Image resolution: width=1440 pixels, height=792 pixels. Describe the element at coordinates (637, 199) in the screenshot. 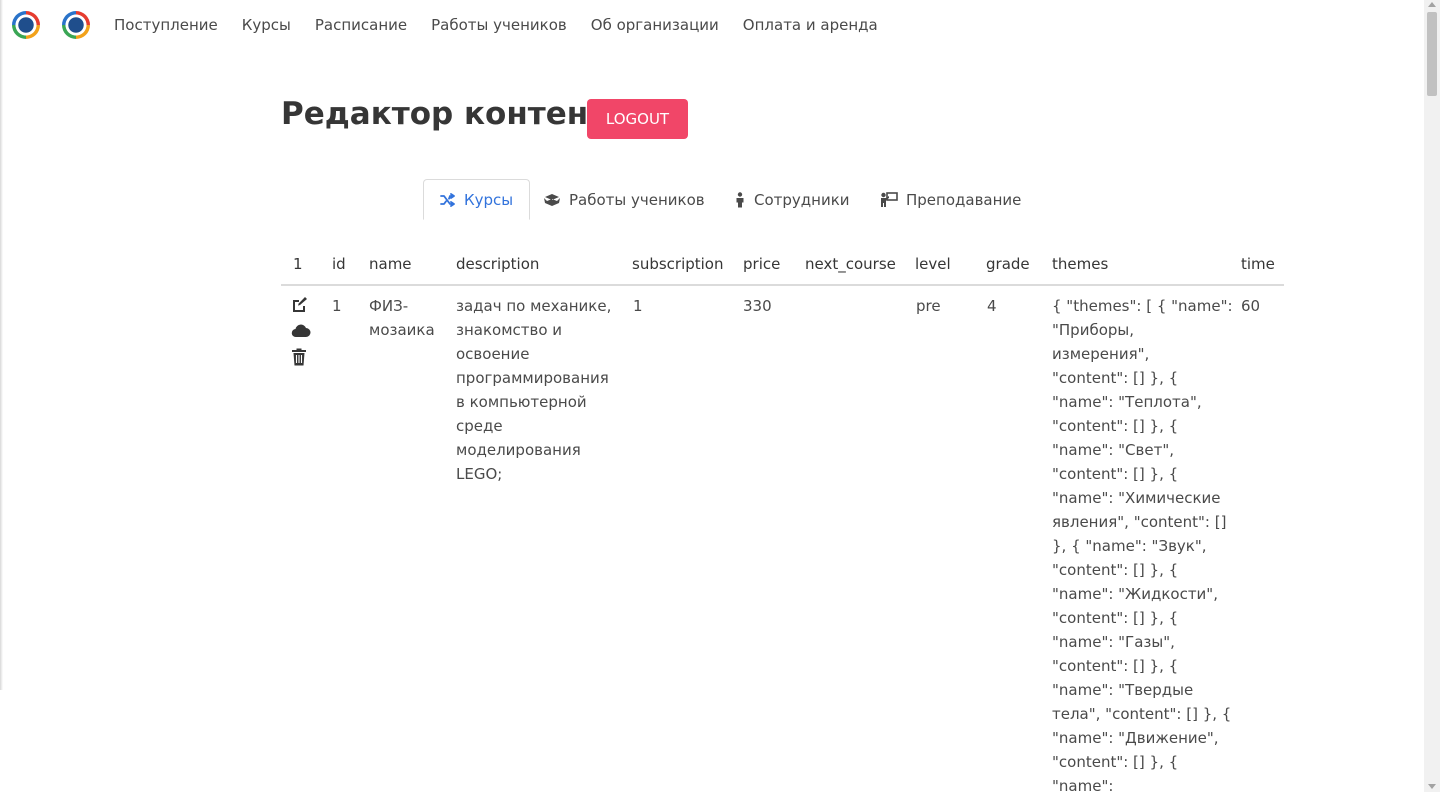

I see `tab-label: Работы учеников` at that location.